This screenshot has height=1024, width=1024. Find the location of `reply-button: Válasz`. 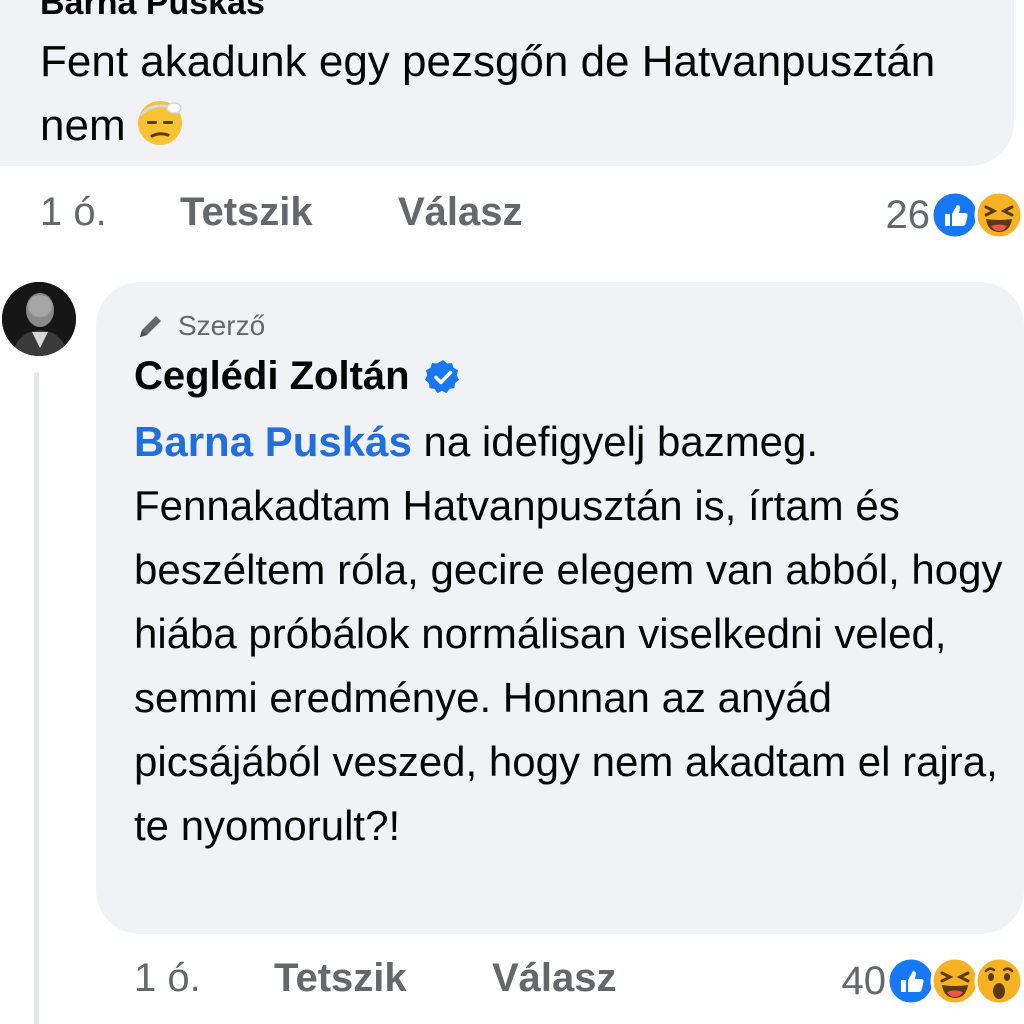

reply-button: Válasz is located at coordinates (460, 212).